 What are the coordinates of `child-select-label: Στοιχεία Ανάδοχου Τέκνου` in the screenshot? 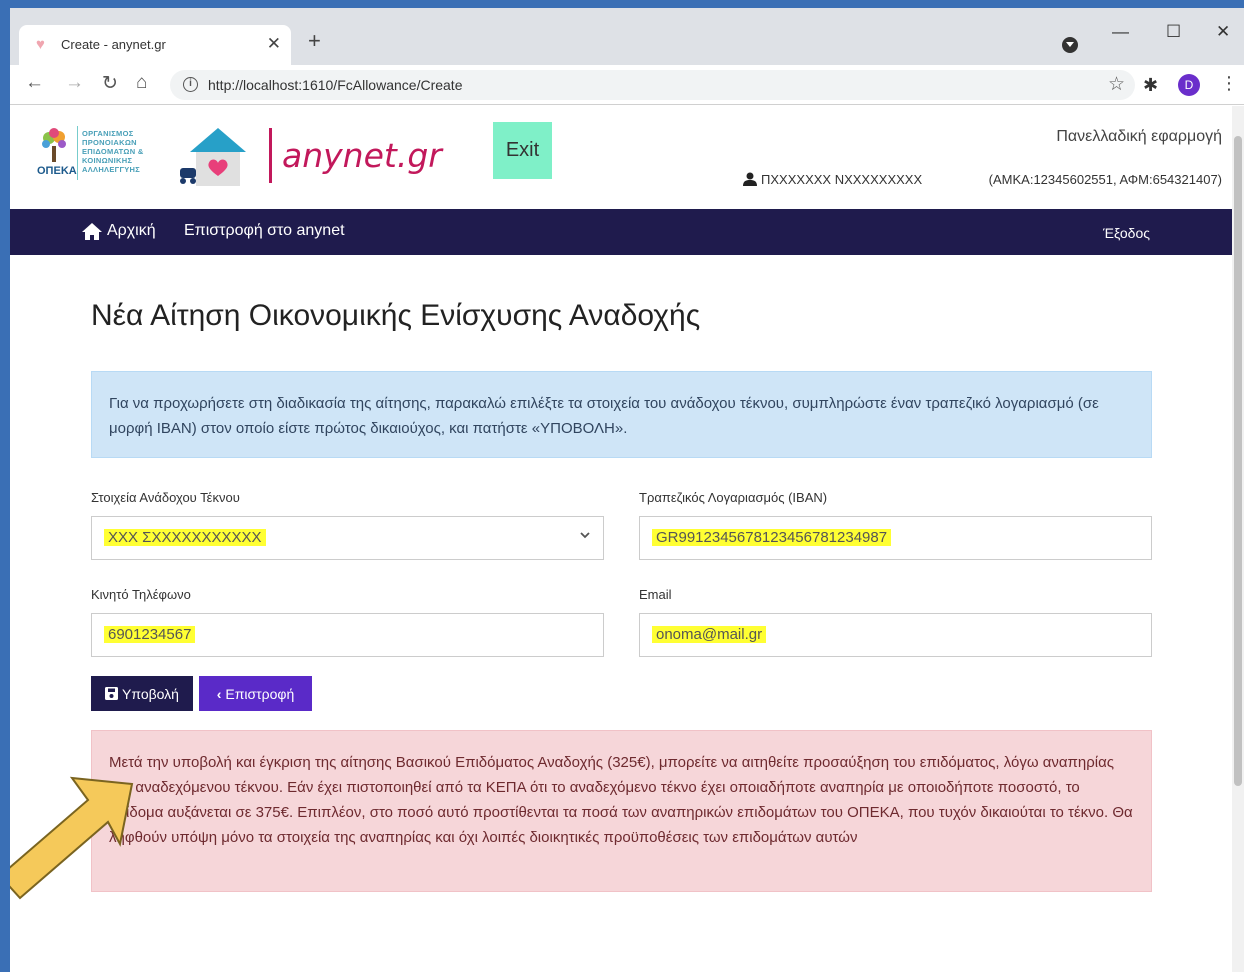 It's located at (165, 497).